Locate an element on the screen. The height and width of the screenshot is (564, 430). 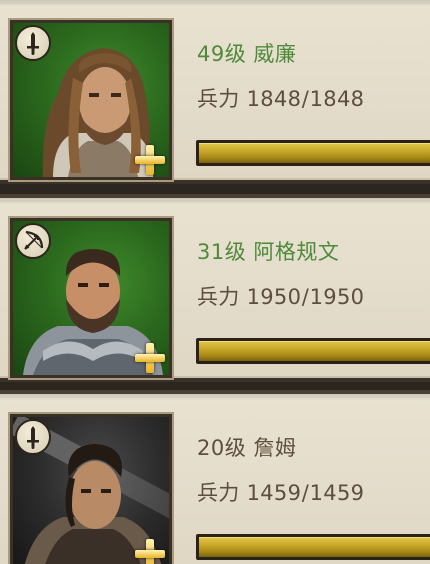
troops-line: 兵力 1459/1459 is located at coordinates (281, 493).